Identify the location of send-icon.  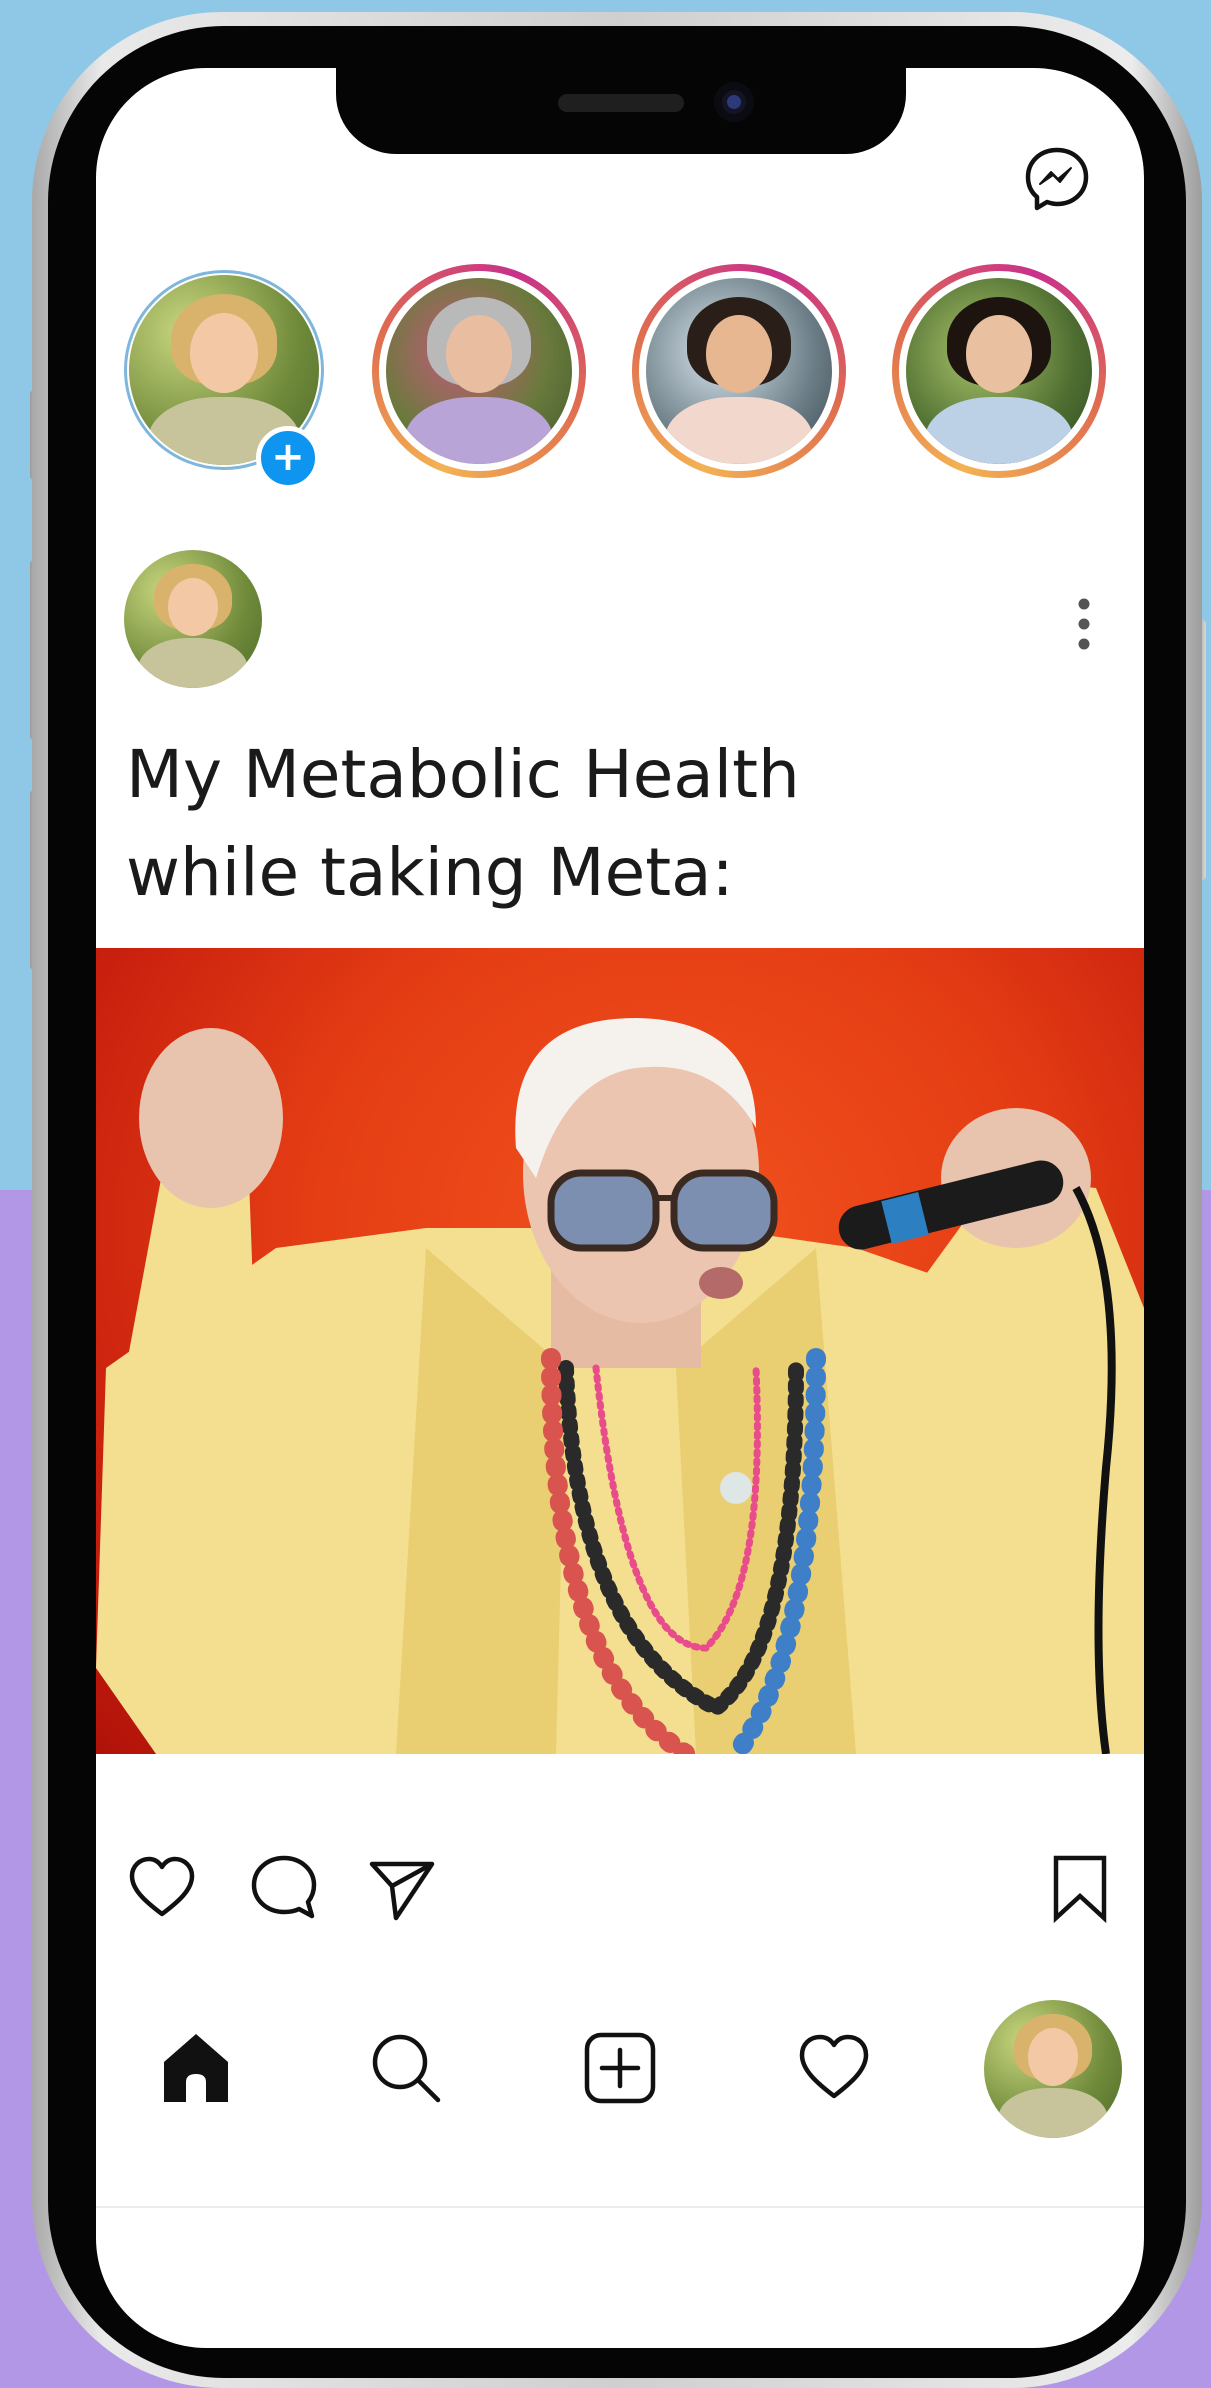
(402, 1888).